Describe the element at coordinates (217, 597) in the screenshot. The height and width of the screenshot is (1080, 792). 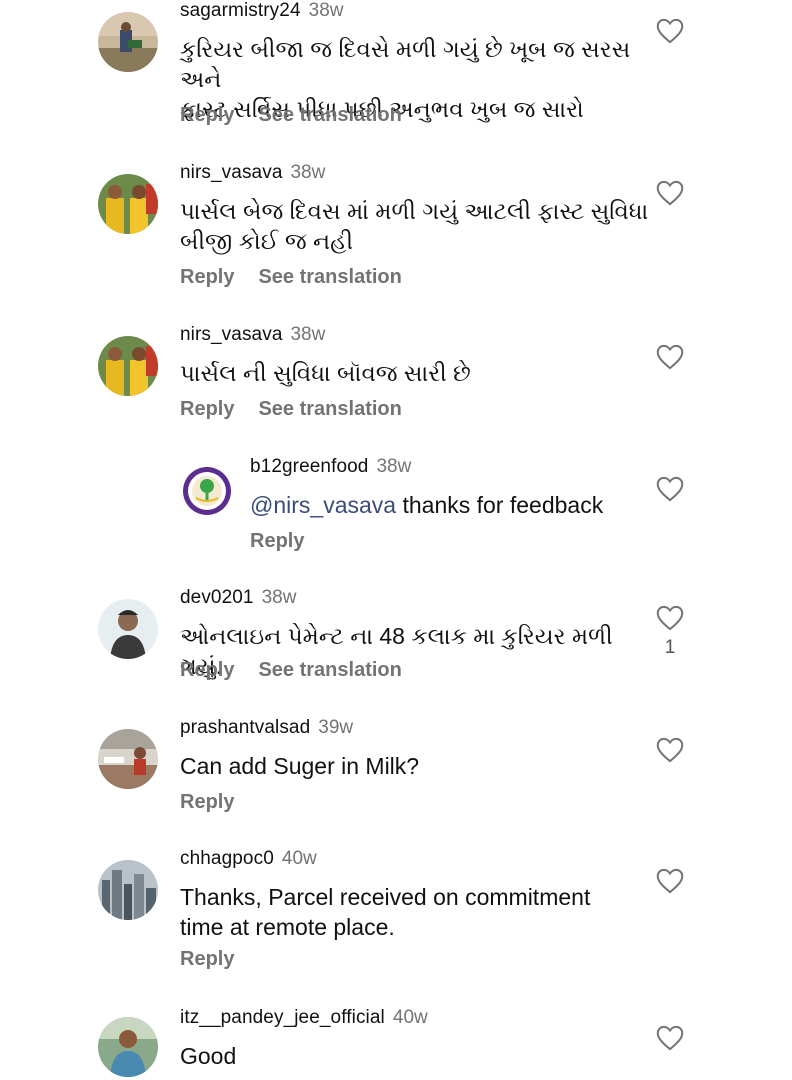
I see `comment-username: dev0201` at that location.